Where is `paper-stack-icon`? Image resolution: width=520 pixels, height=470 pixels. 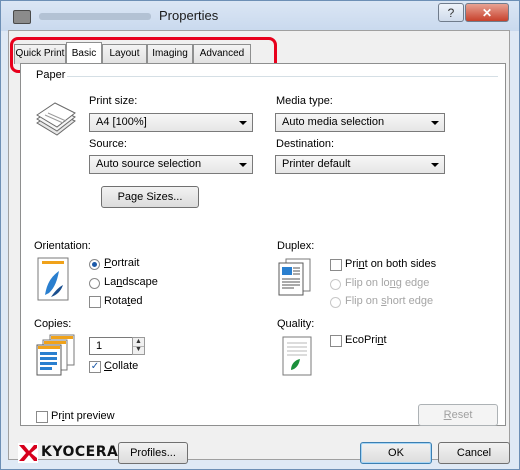 paper-stack-icon is located at coordinates (56, 119).